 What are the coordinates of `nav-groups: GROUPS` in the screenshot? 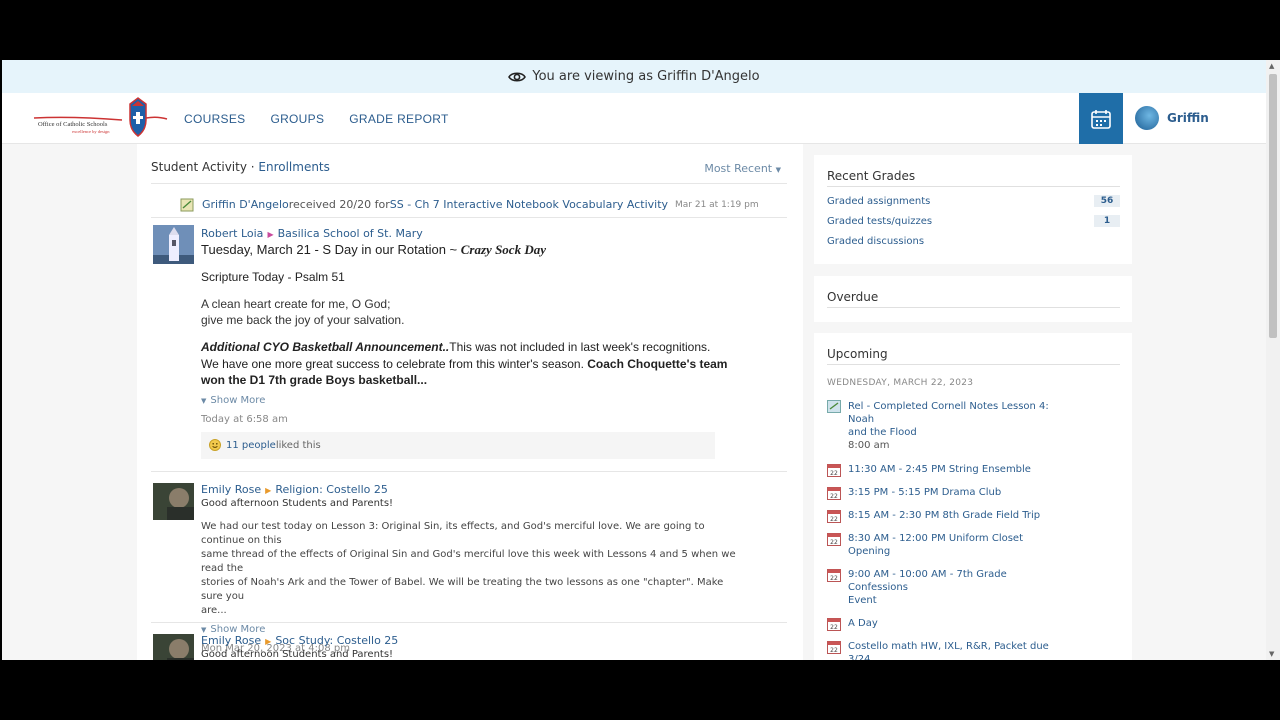 It's located at (297, 119).